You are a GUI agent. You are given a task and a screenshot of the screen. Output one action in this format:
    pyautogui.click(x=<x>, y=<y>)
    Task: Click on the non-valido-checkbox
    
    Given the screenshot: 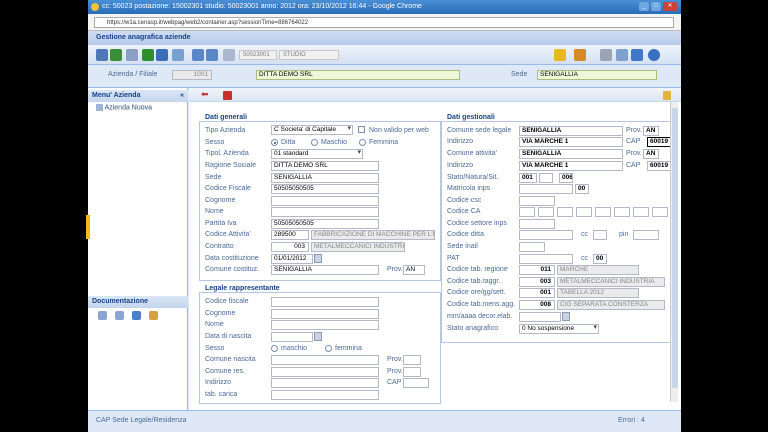 What is the action you would take?
    pyautogui.click(x=361, y=129)
    